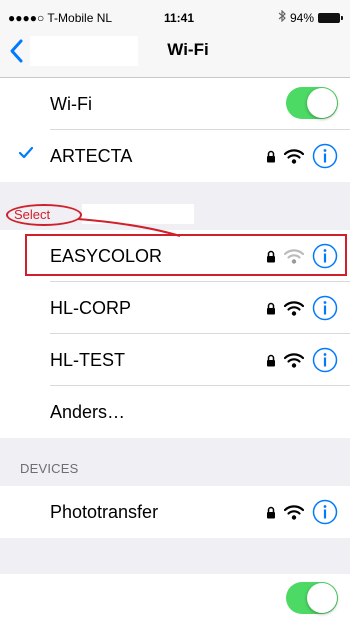  Describe the element at coordinates (179, 18) in the screenshot. I see `status-time: 11:41` at that location.